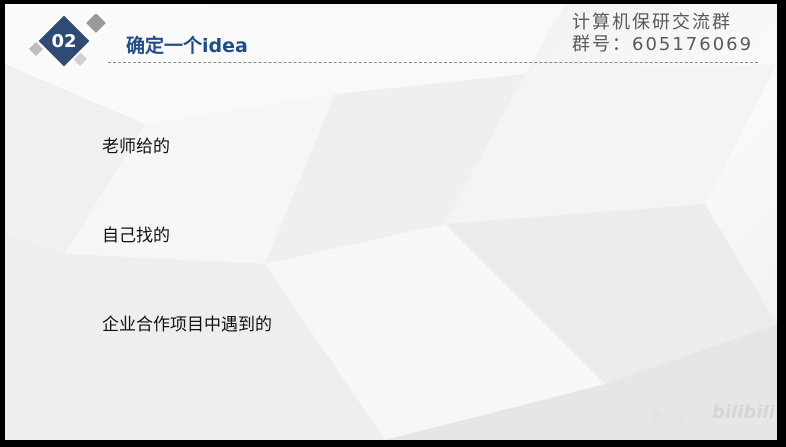 Image resolution: width=786 pixels, height=447 pixels. Describe the element at coordinates (64, 41) in the screenshot. I see `section-number: 02` at that location.